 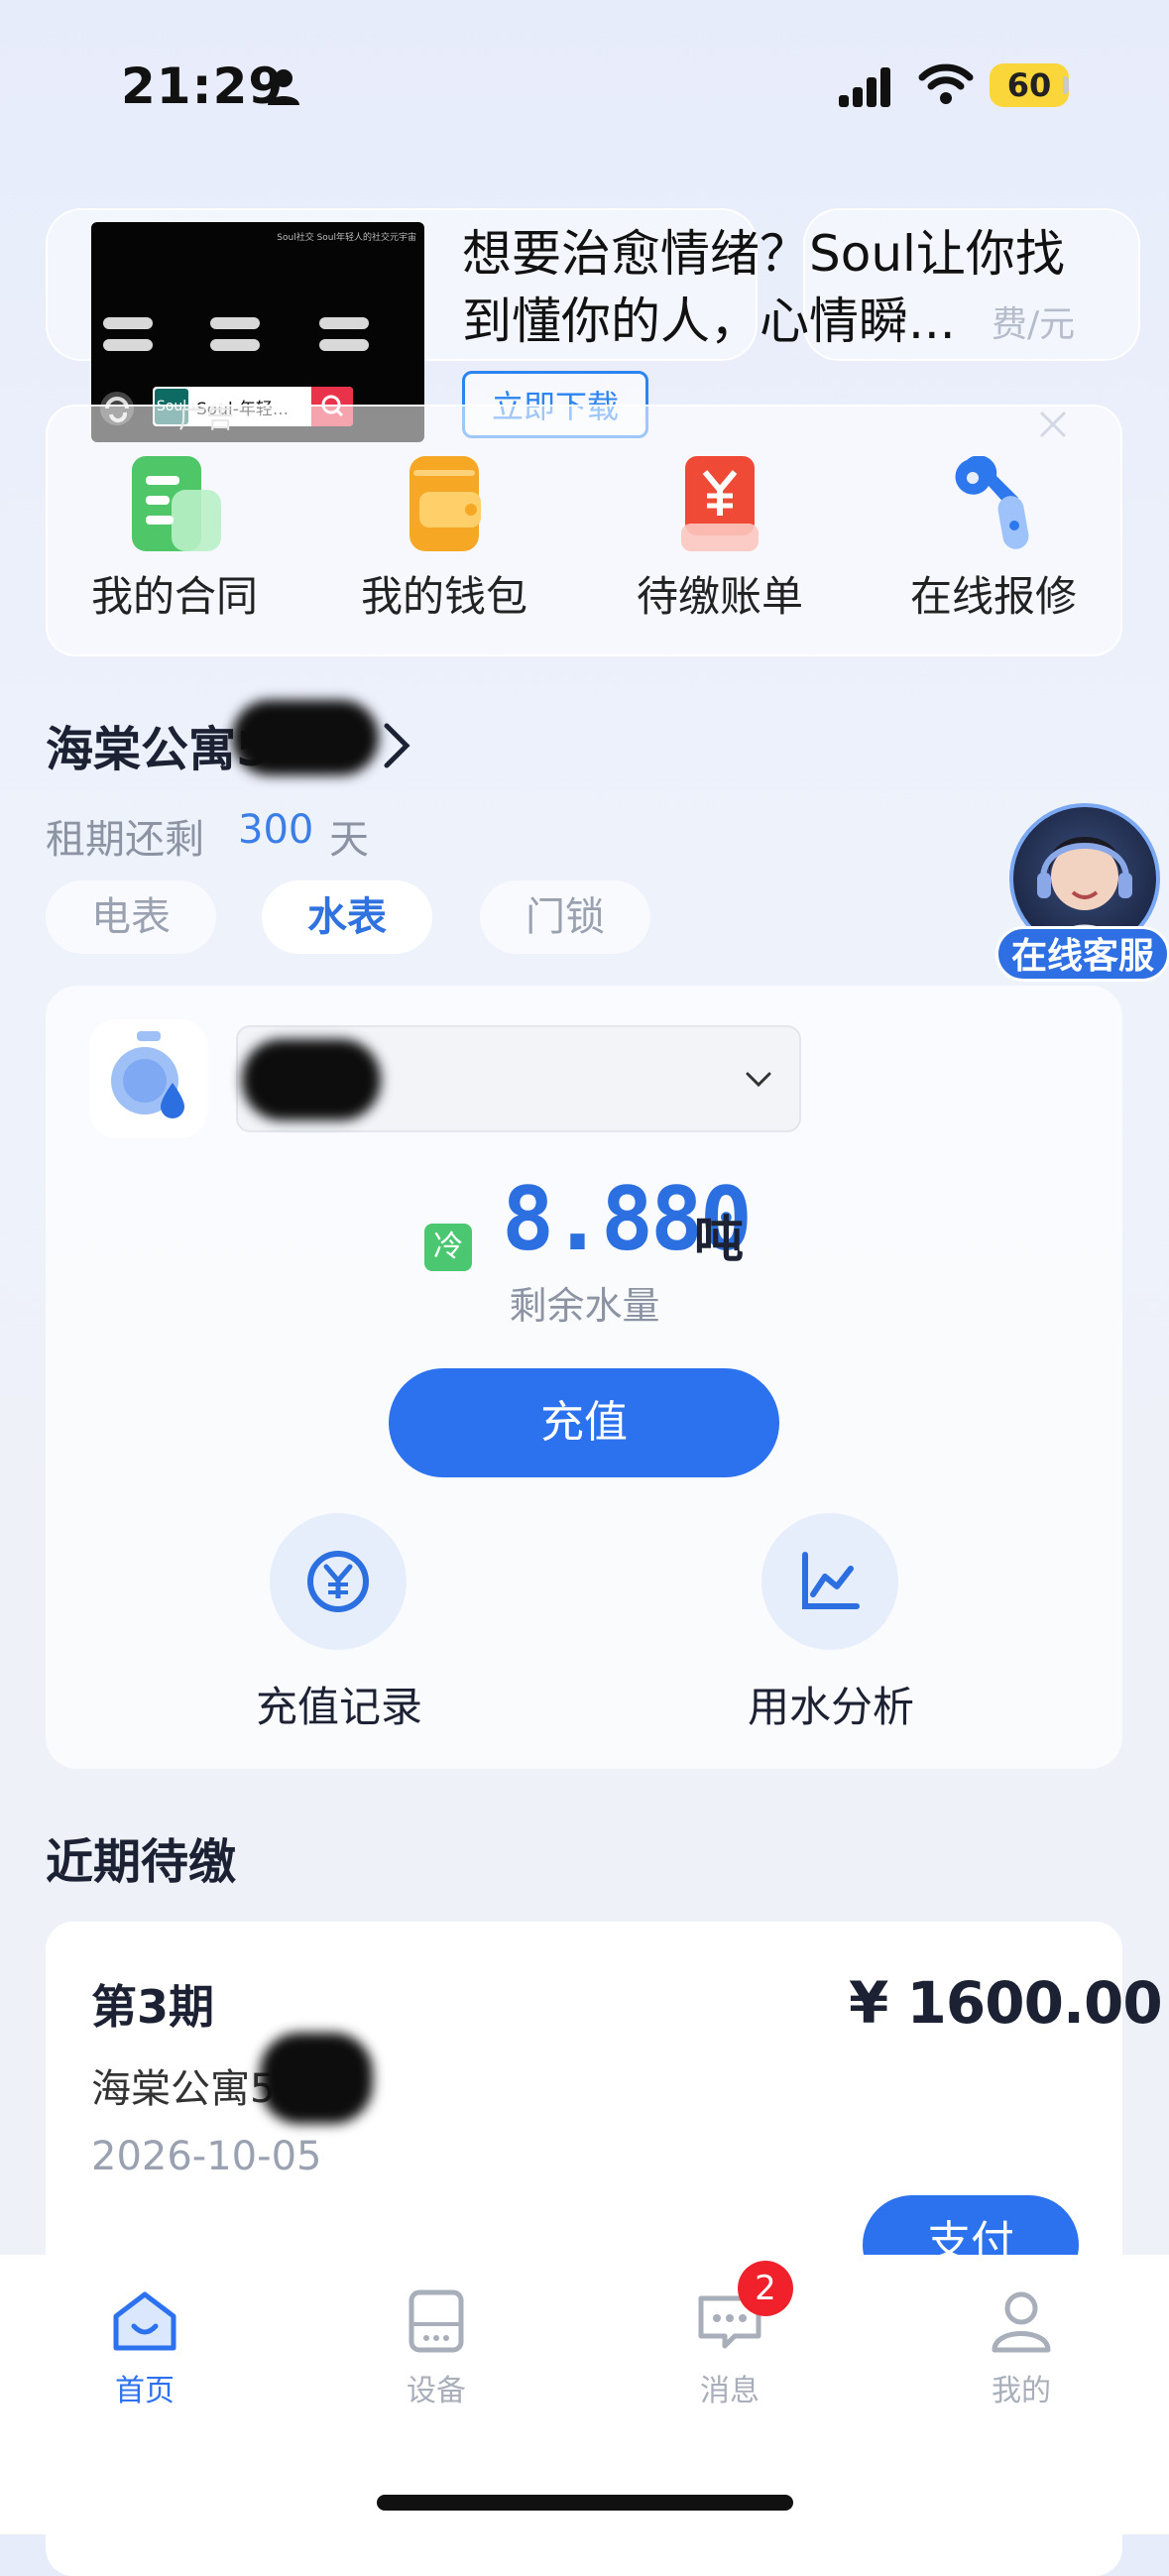 I want to click on recharge-button: 充值, so click(x=584, y=1423).